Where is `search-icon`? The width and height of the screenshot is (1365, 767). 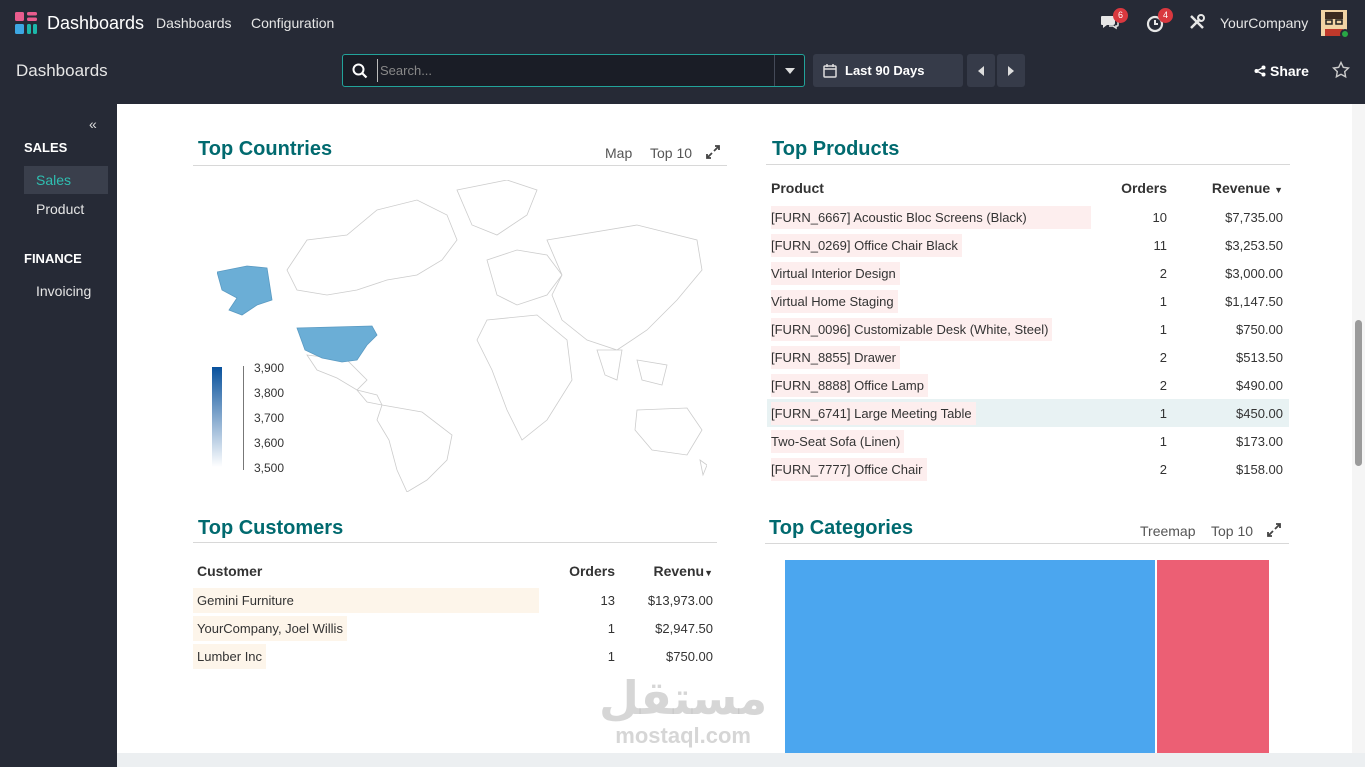 search-icon is located at coordinates (360, 71).